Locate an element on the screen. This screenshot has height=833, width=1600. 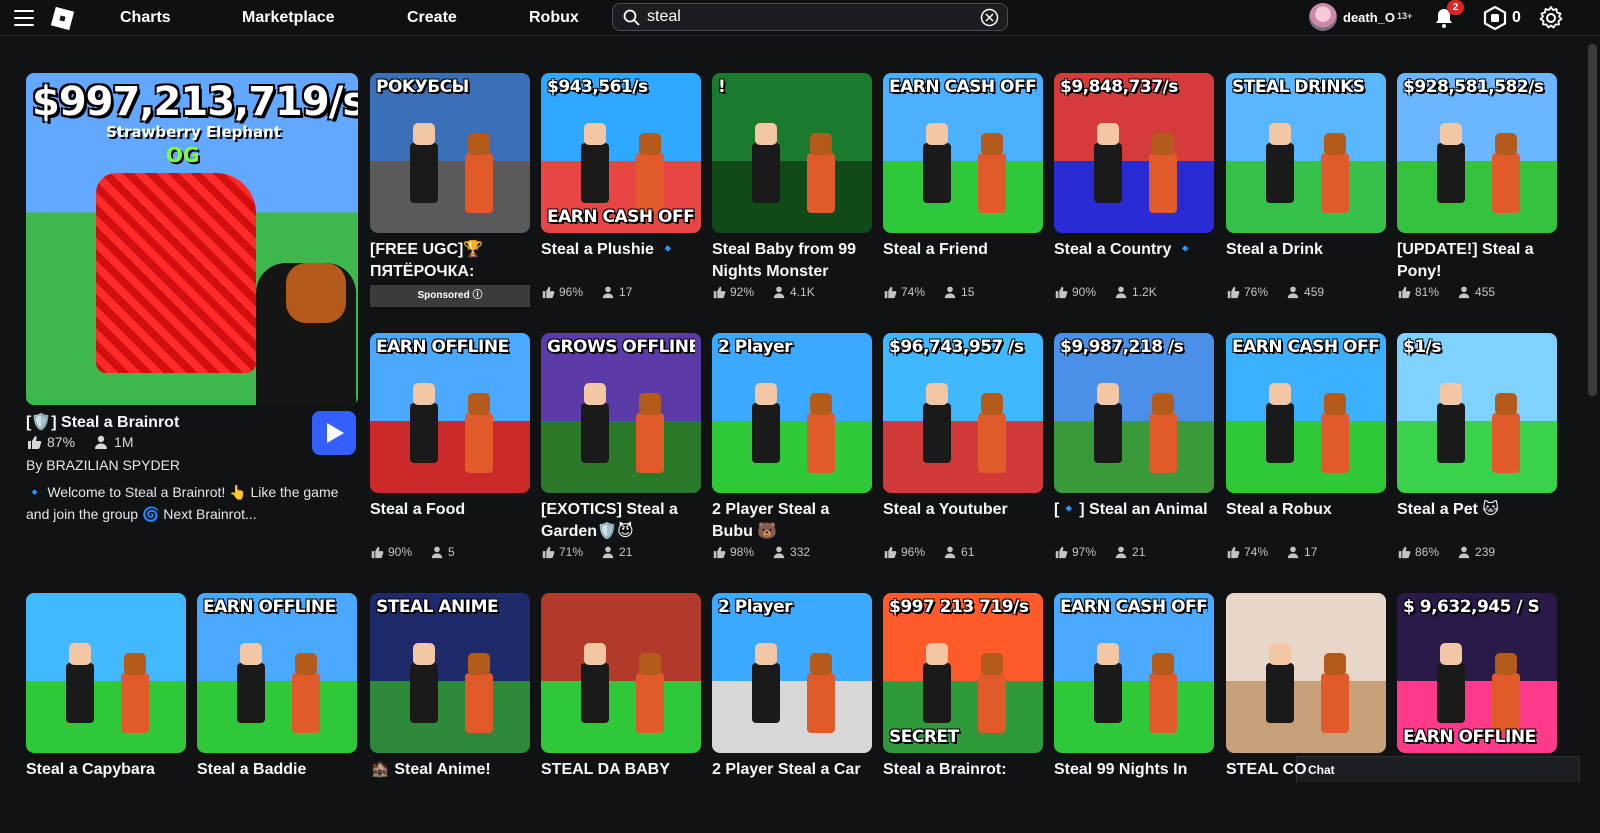
username: death_O is located at coordinates (1369, 17).